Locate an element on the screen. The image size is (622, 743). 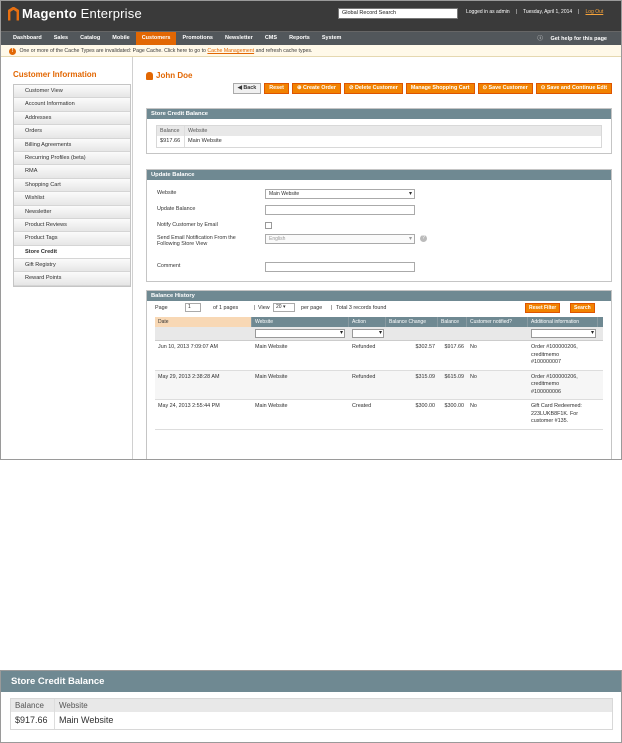
sidebar-item-reward-points: Reward Points is located at coordinates (72, 279).